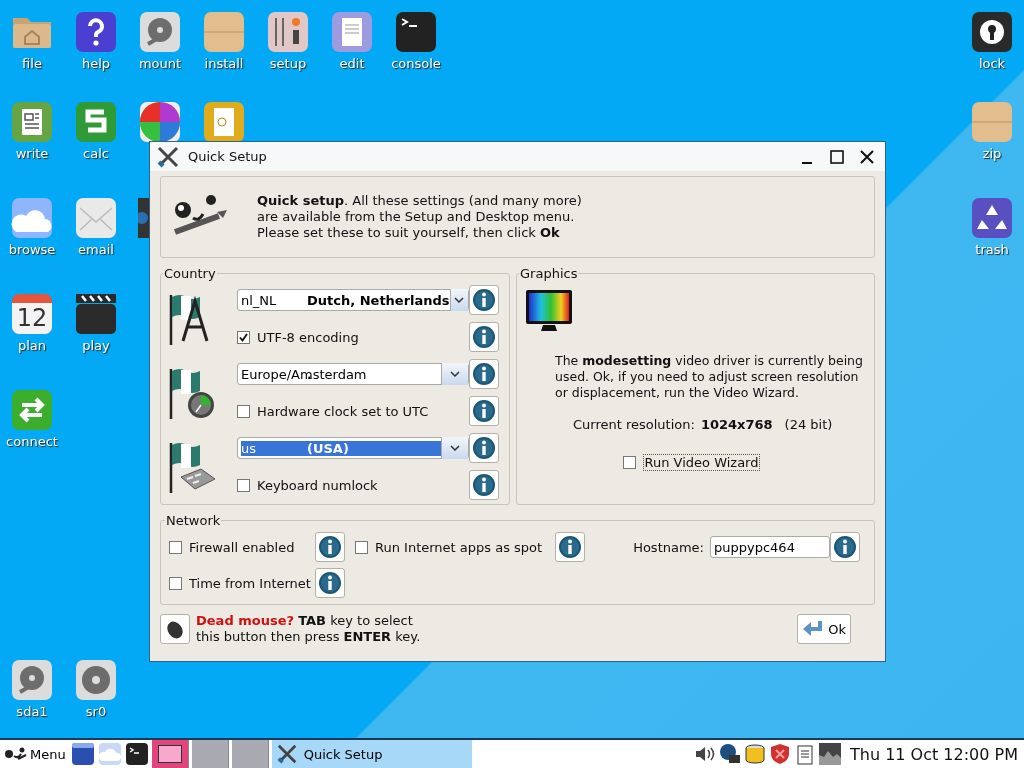 This screenshot has height=768, width=1024. Describe the element at coordinates (736, 424) in the screenshot. I see `resolution-value: 1024x768` at that location.